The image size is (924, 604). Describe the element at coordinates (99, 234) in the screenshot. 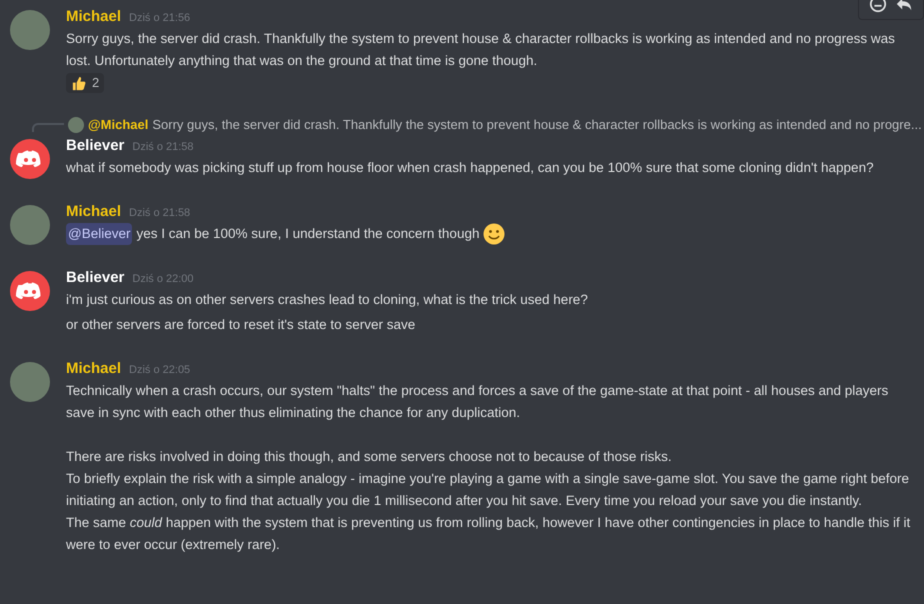

I see `user-mention: @Believer` at that location.